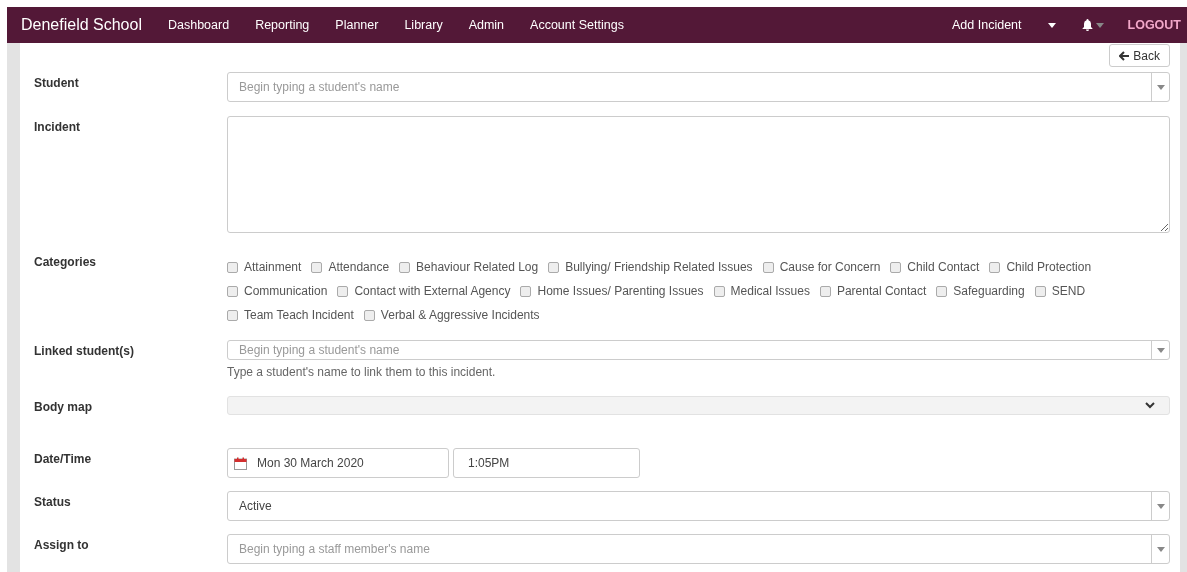  I want to click on logout-link: LOGOUT, so click(1154, 25).